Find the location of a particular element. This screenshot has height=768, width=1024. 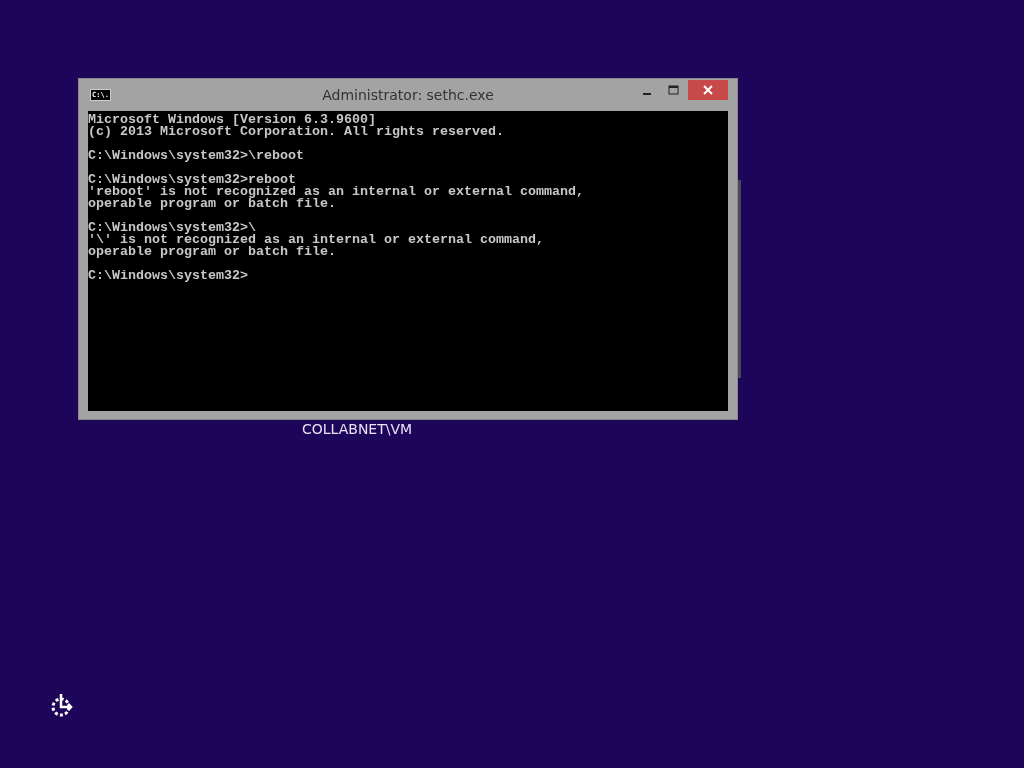

minimize-icon is located at coordinates (647, 94).